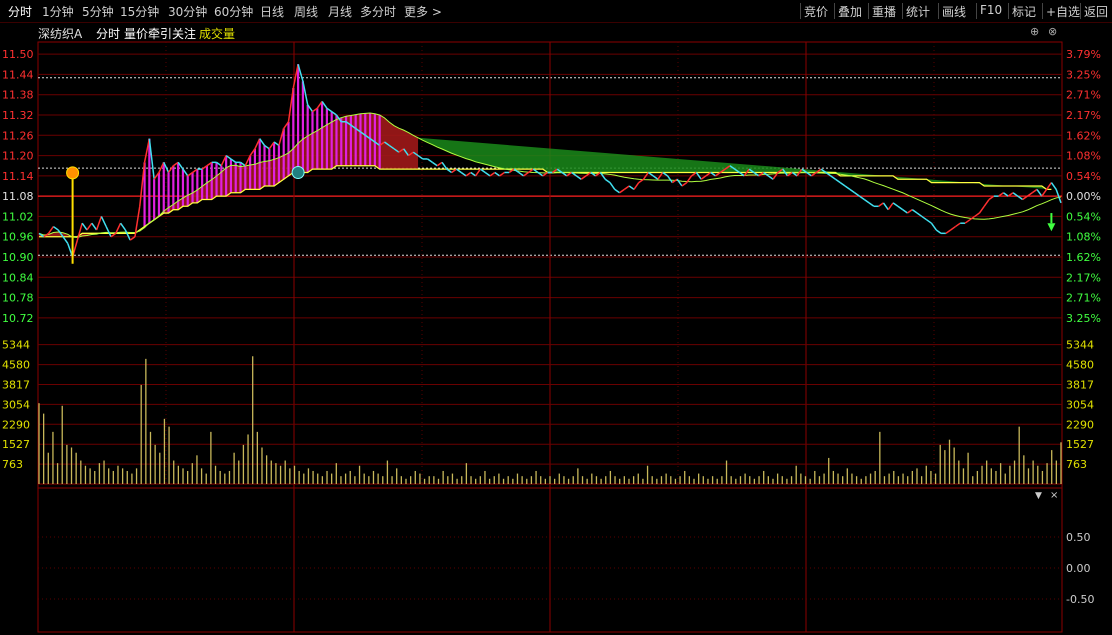 This screenshot has height=635, width=1112. I want to click on indicator-tick-label: 0.00, so click(1078, 568).